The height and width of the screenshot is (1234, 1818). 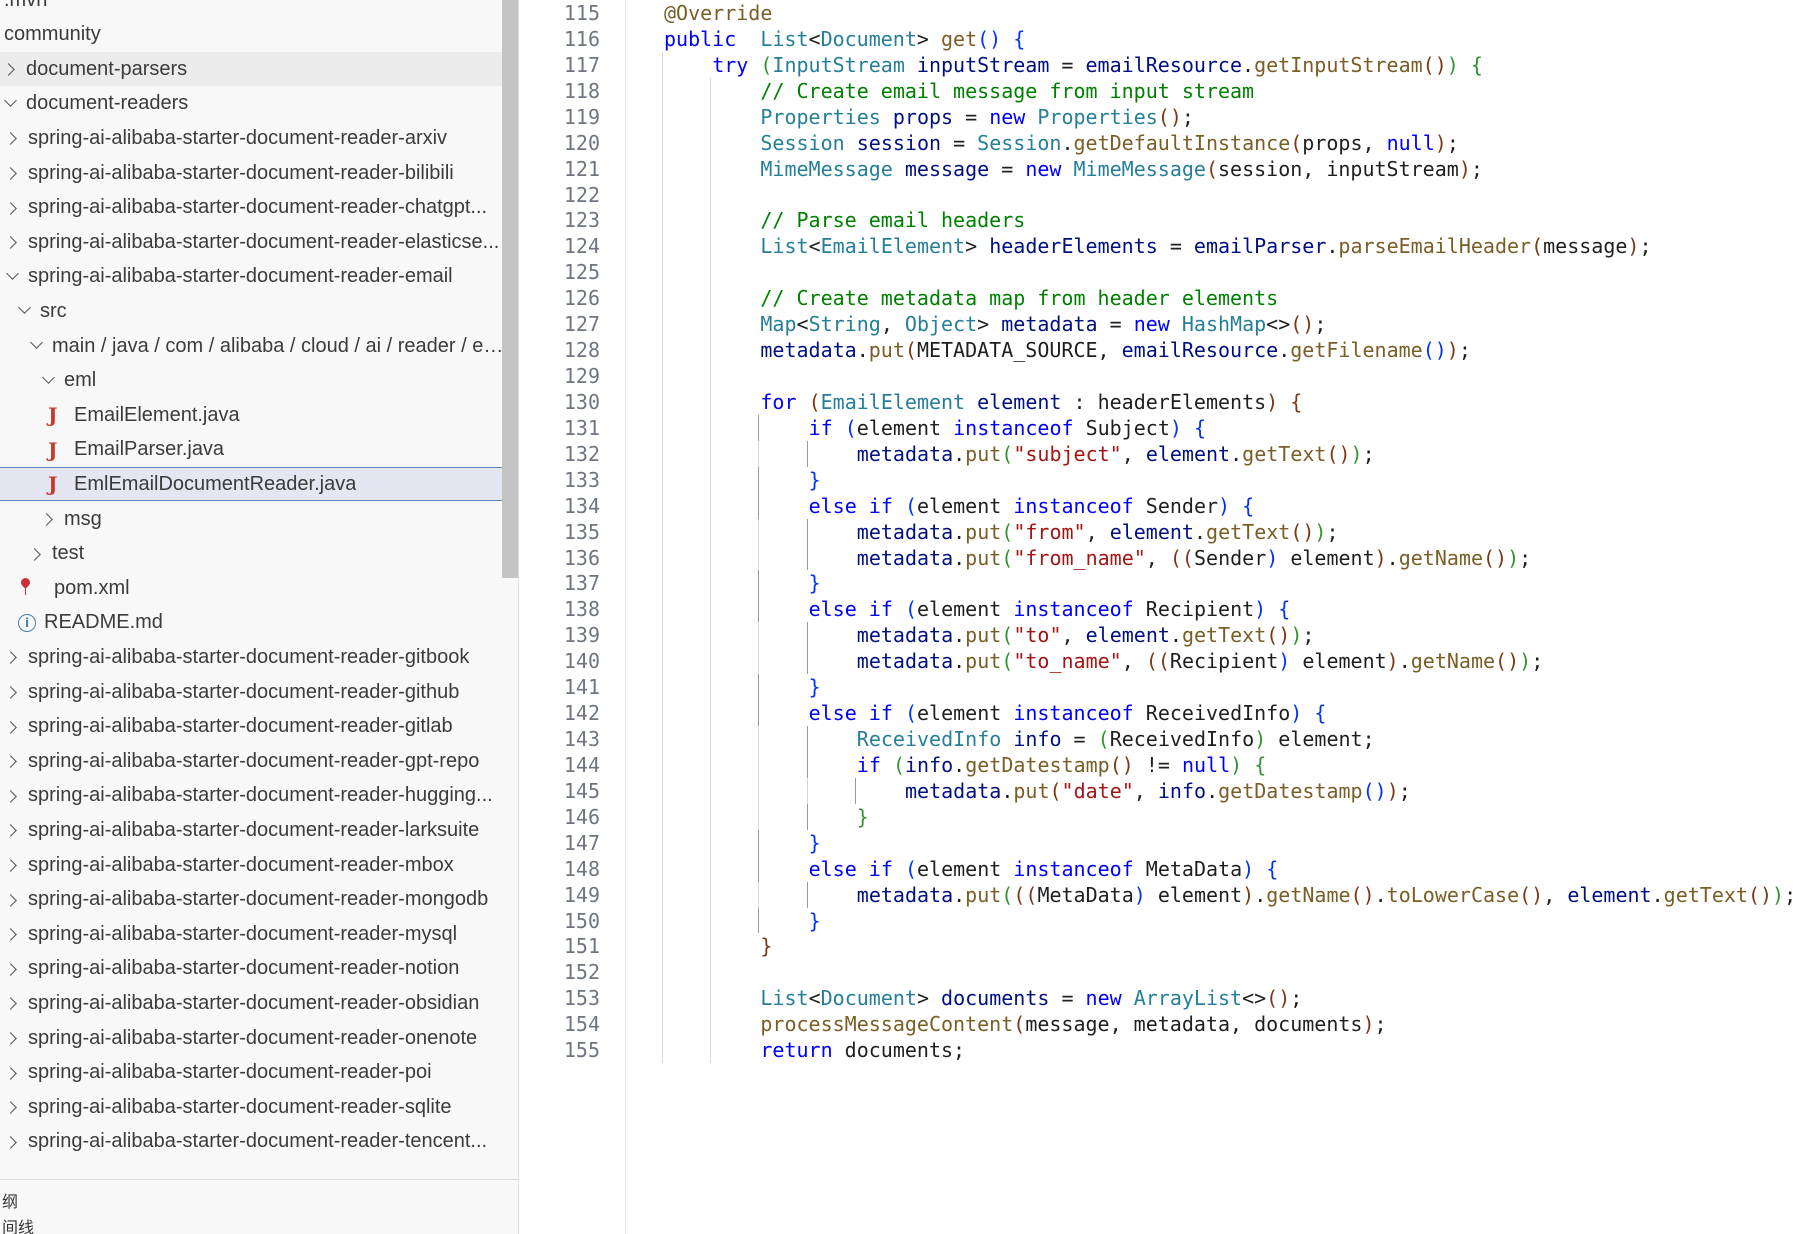 What do you see at coordinates (257, 588) in the screenshot?
I see `file-item: pom.xml` at bounding box center [257, 588].